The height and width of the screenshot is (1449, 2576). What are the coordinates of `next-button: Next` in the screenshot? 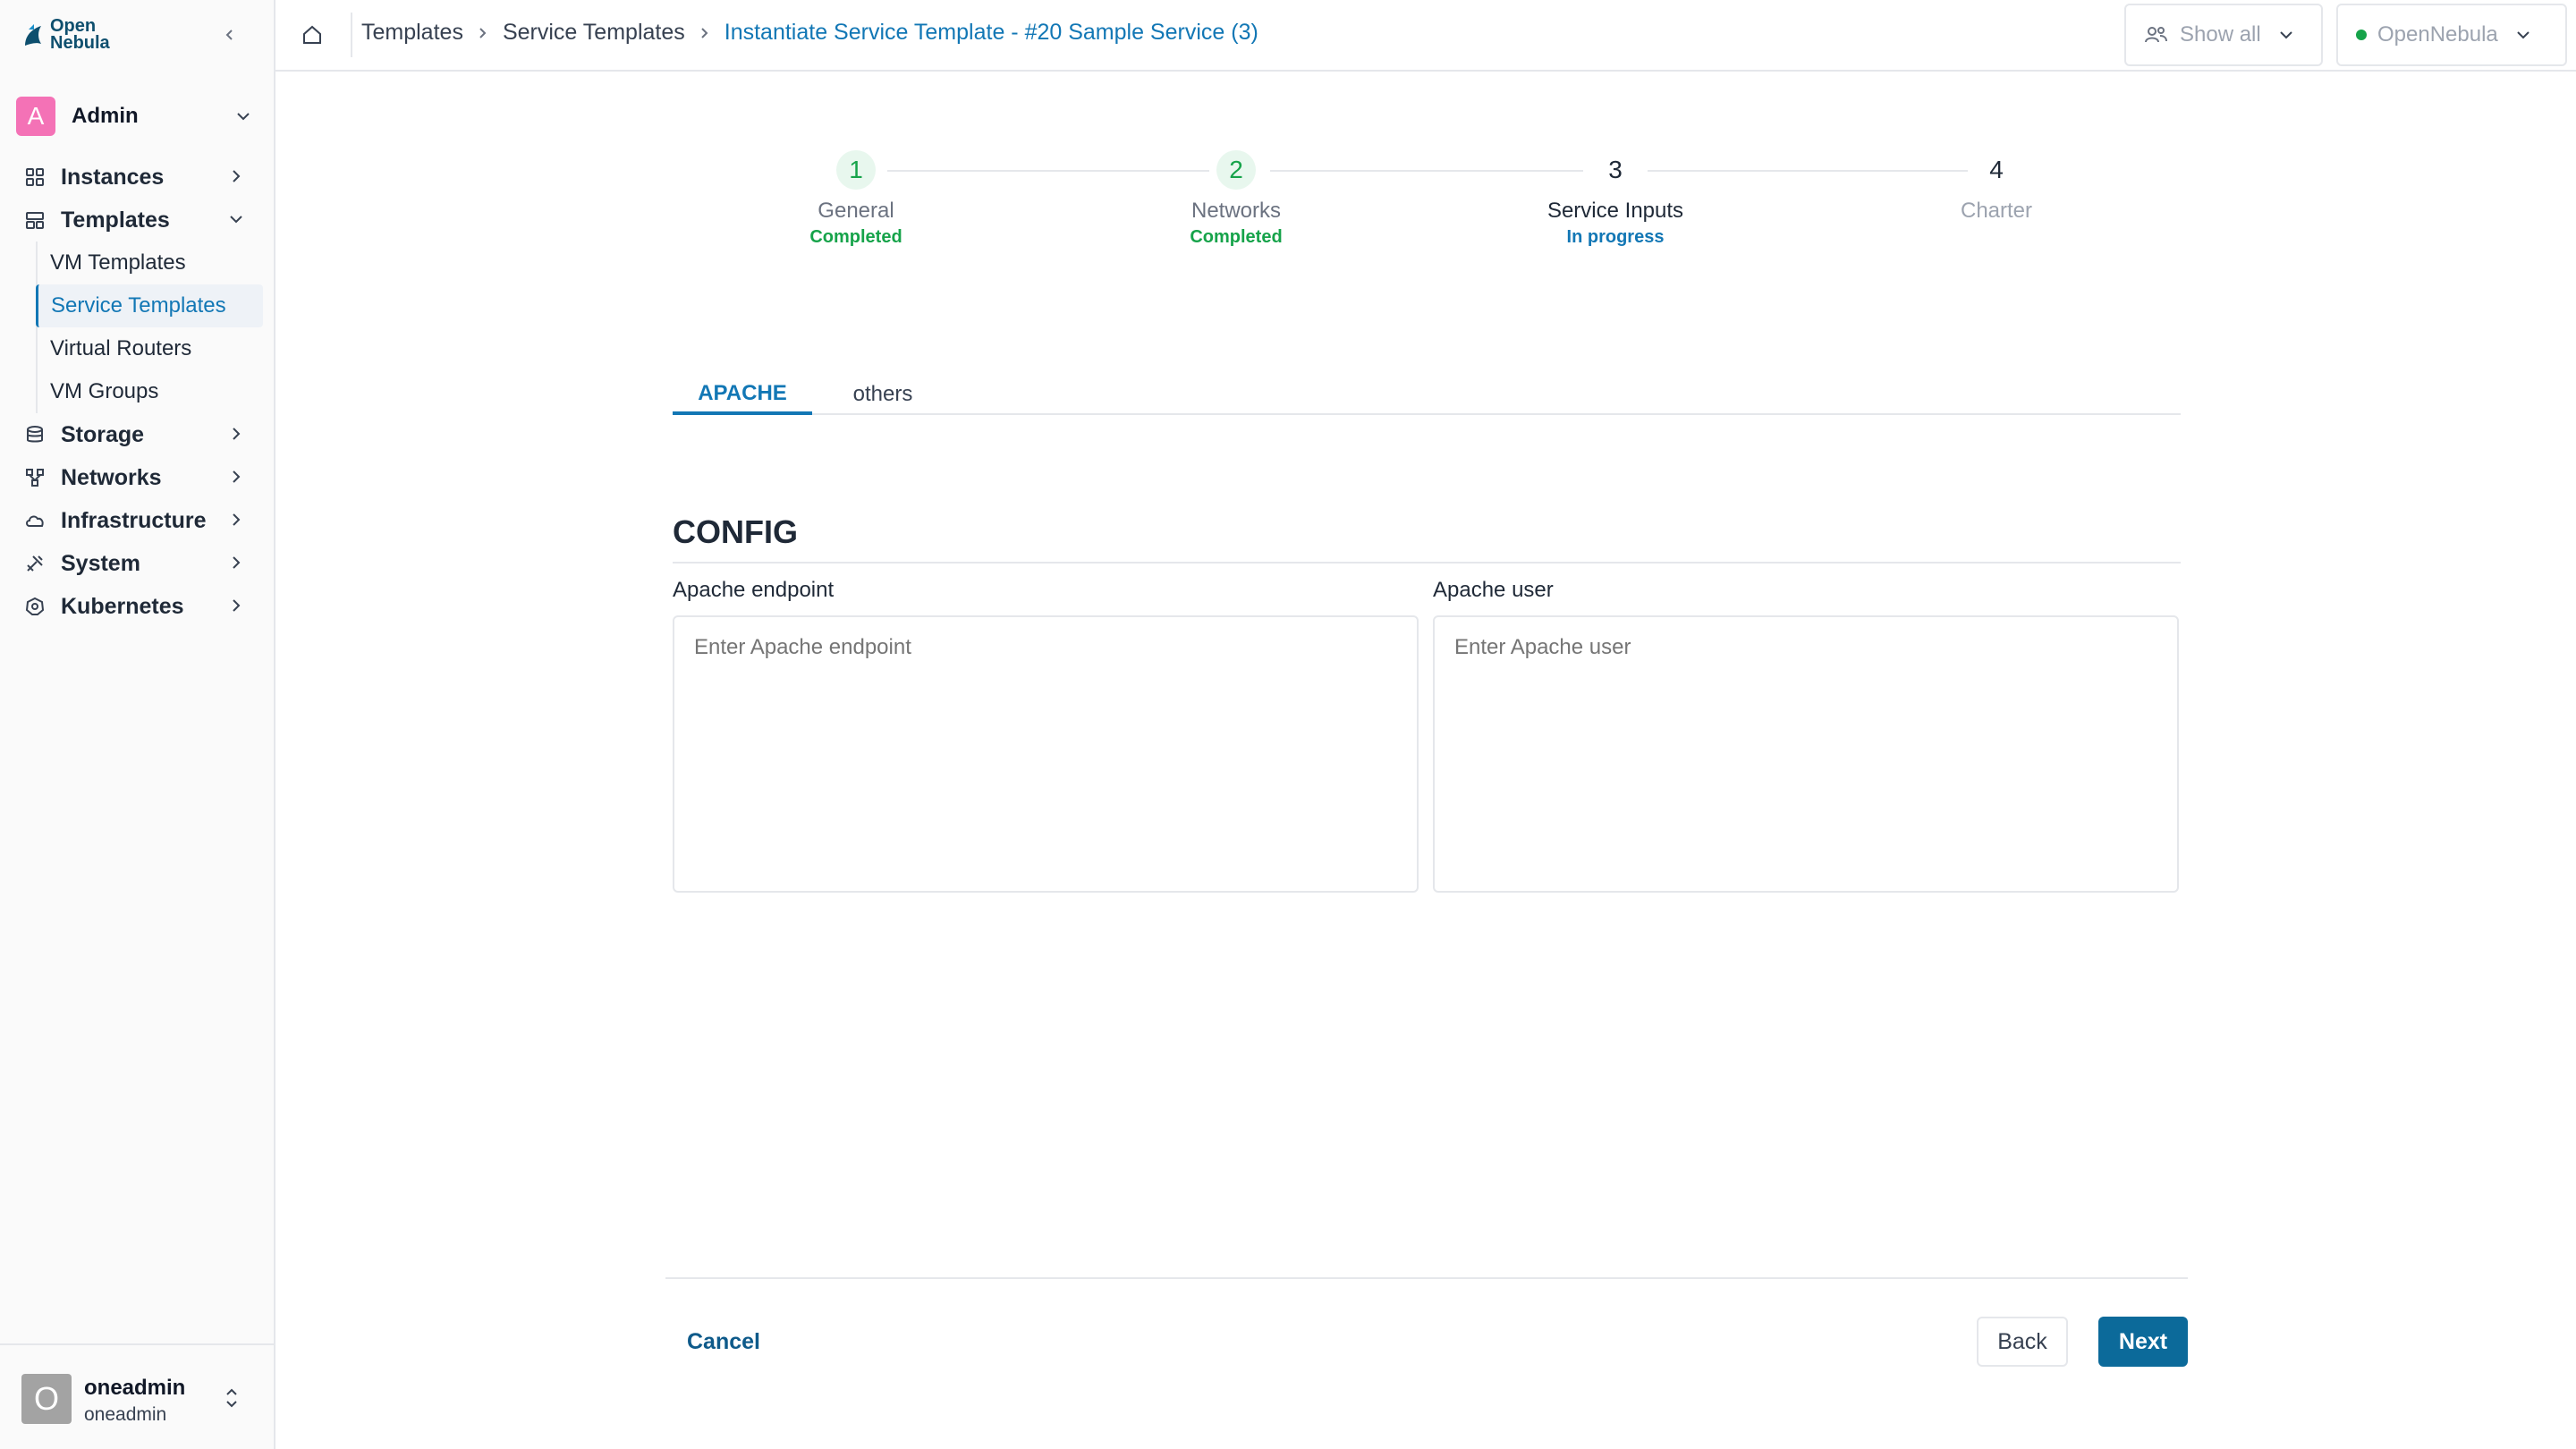 It's located at (2143, 1342).